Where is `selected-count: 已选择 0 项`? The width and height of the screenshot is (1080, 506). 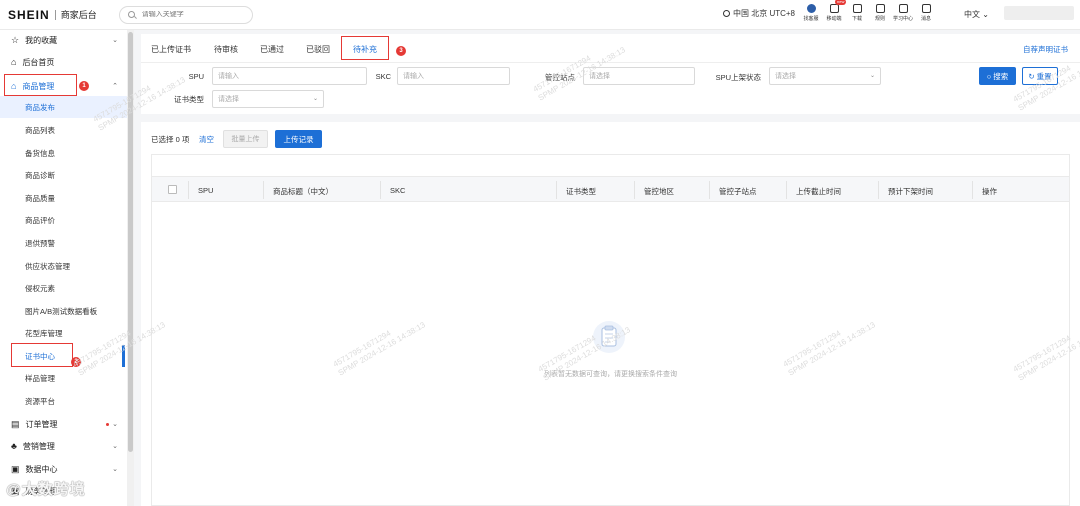 selected-count: 已选择 0 项 is located at coordinates (170, 139).